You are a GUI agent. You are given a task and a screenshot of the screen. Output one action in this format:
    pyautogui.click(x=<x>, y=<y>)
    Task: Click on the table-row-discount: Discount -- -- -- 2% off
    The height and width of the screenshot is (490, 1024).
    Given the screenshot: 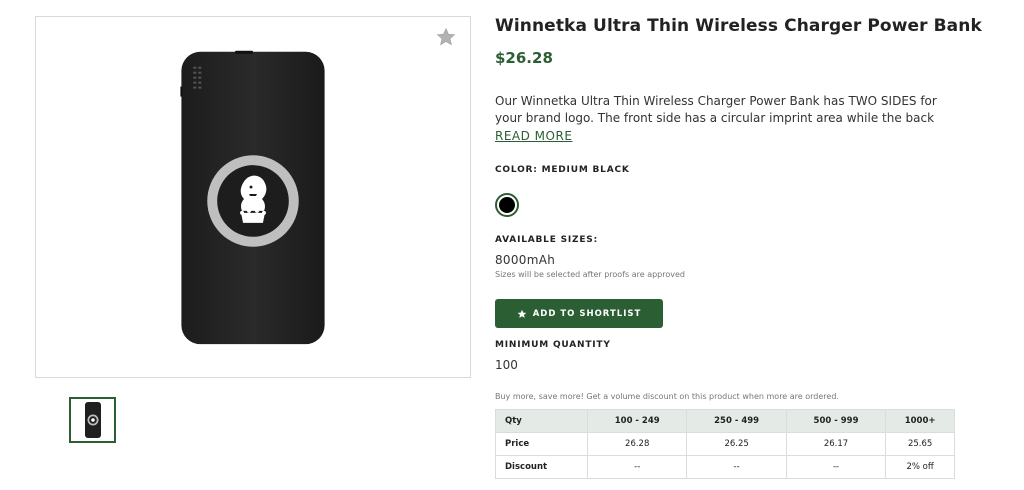 What is the action you would take?
    pyautogui.click(x=725, y=467)
    